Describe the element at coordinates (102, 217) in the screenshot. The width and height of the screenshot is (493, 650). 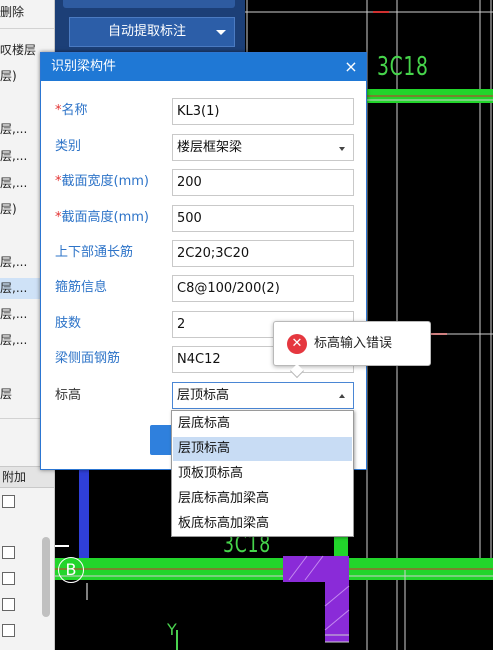
I see `section-height-label: *截面高度(mm)` at that location.